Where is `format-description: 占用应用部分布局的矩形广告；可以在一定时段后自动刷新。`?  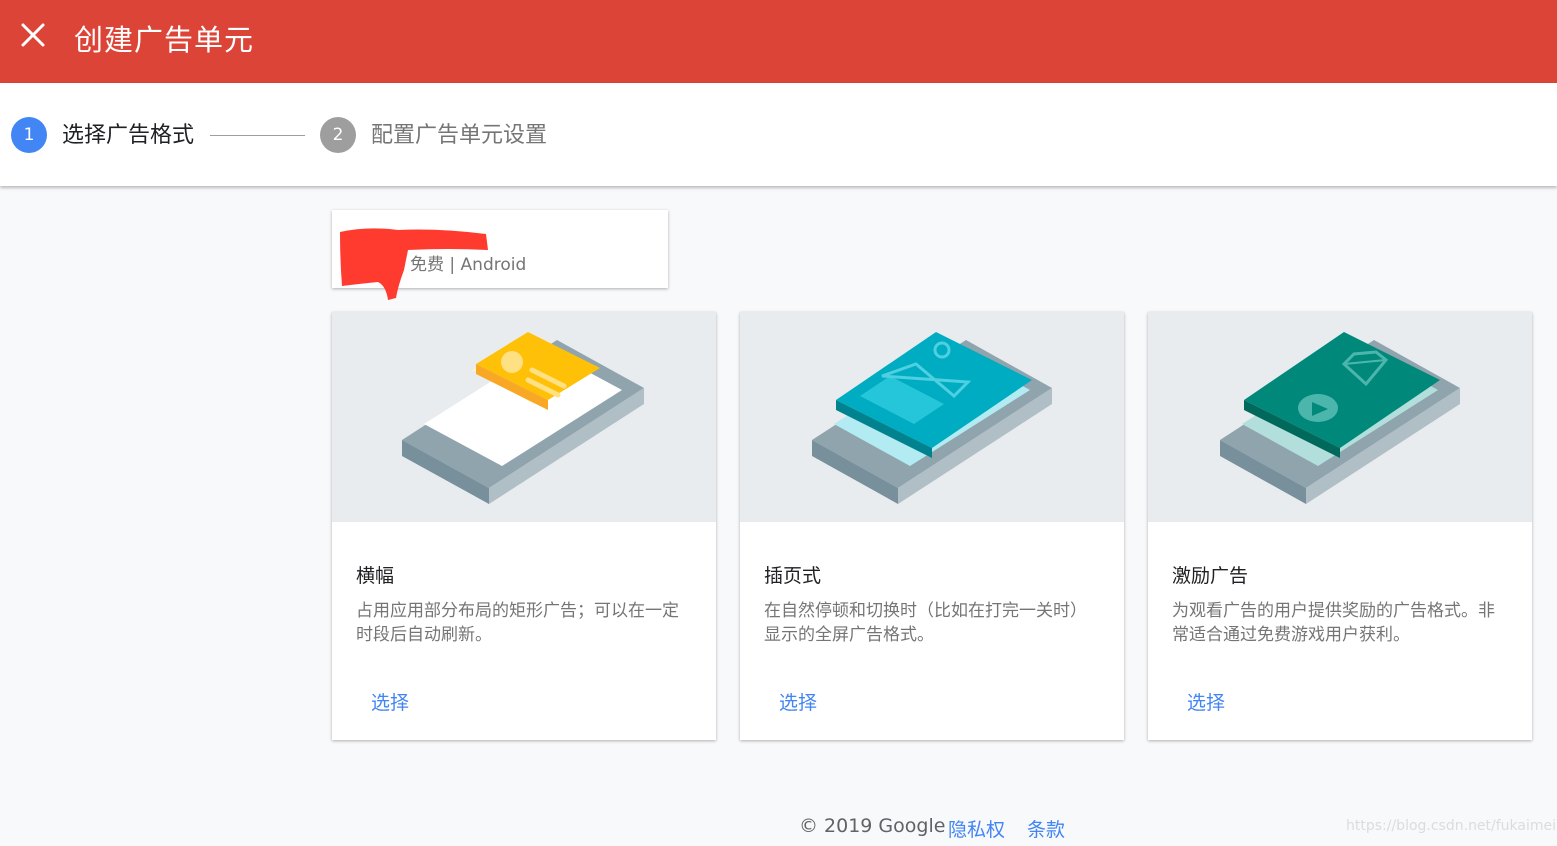
format-description: 占用应用部分布局的矩形广告；可以在一定时段后自动刷新。 is located at coordinates (517, 623).